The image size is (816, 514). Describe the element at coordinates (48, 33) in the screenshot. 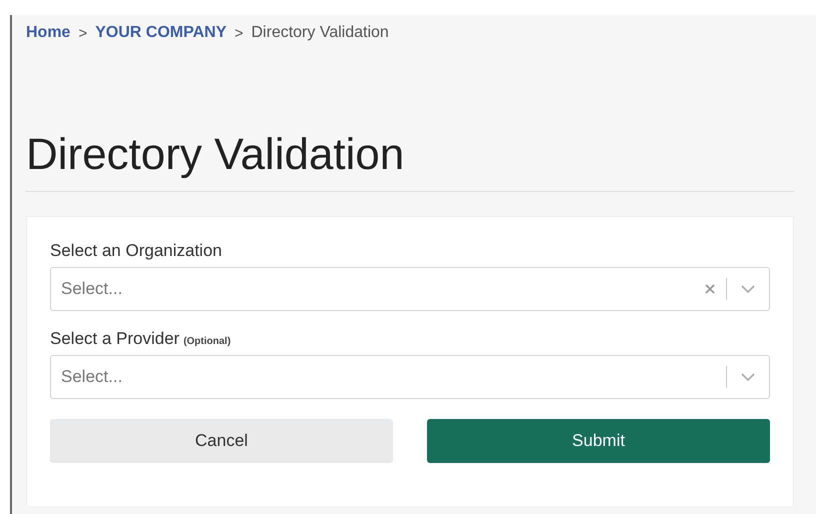

I see `breadcrumb-link: Home` at that location.